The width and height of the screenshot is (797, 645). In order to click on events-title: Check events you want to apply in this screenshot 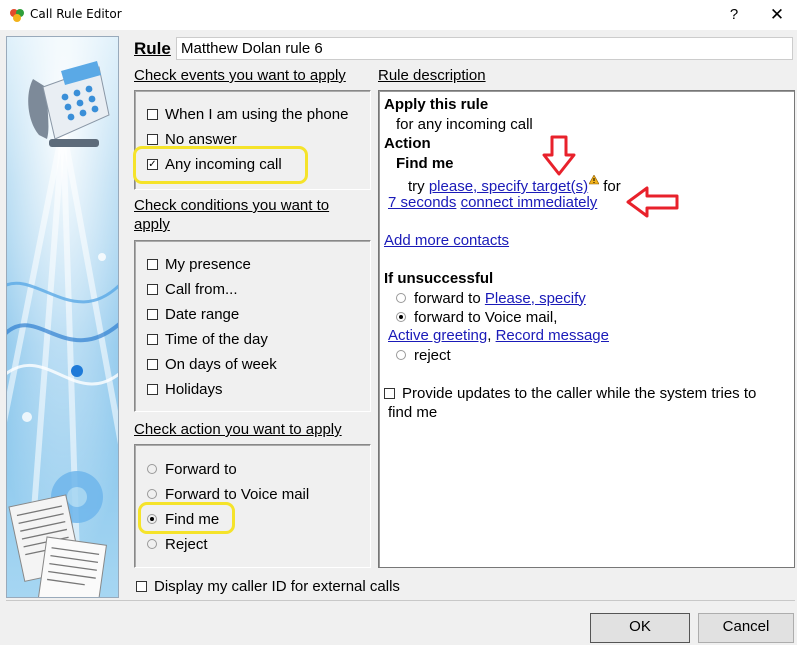, I will do `click(240, 75)`.